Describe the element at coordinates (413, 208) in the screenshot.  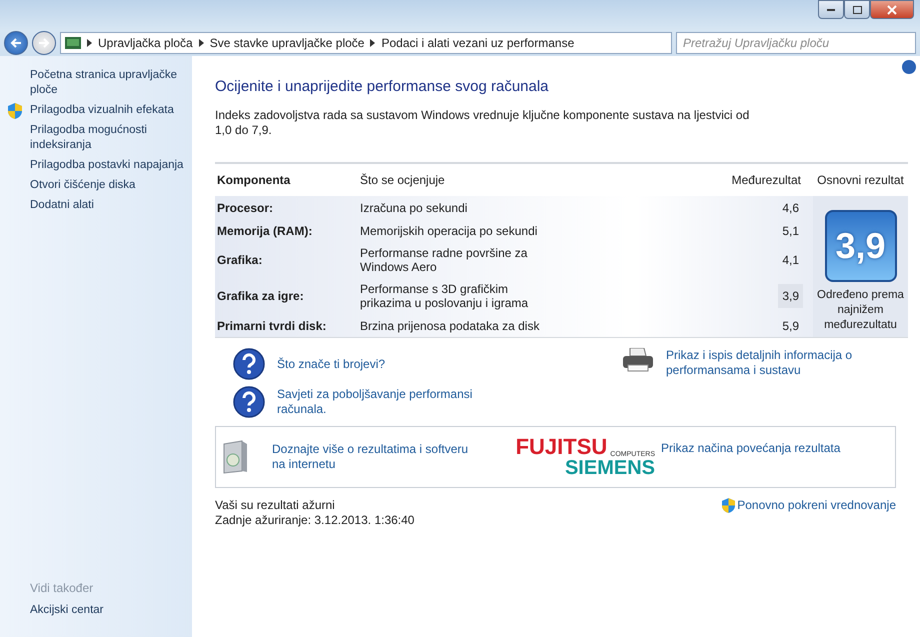
I see `table-cell-text: Izračuna po sekundi` at that location.